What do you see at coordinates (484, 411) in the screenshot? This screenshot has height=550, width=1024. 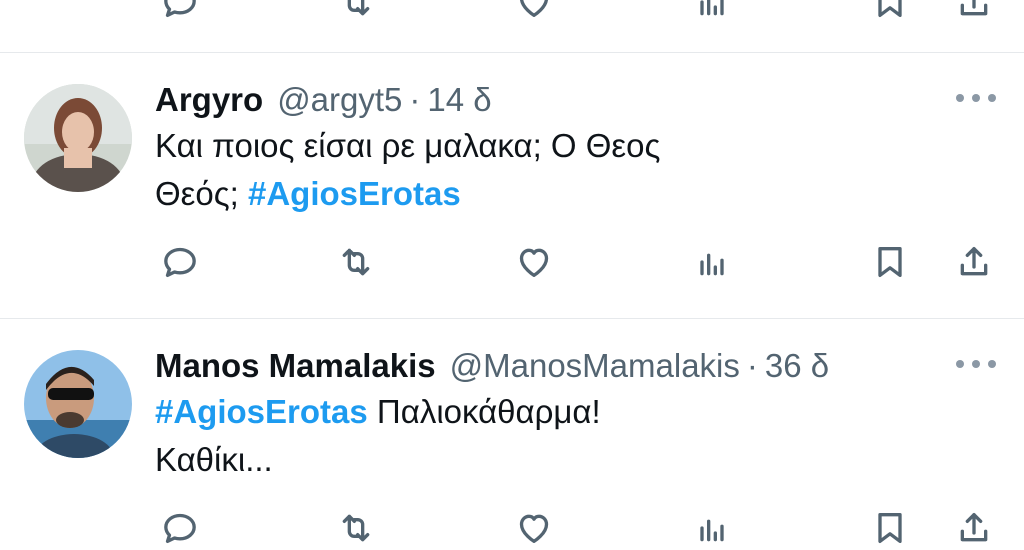 I see `tweet-text-fragment: Παλιοκάθαρμα!` at bounding box center [484, 411].